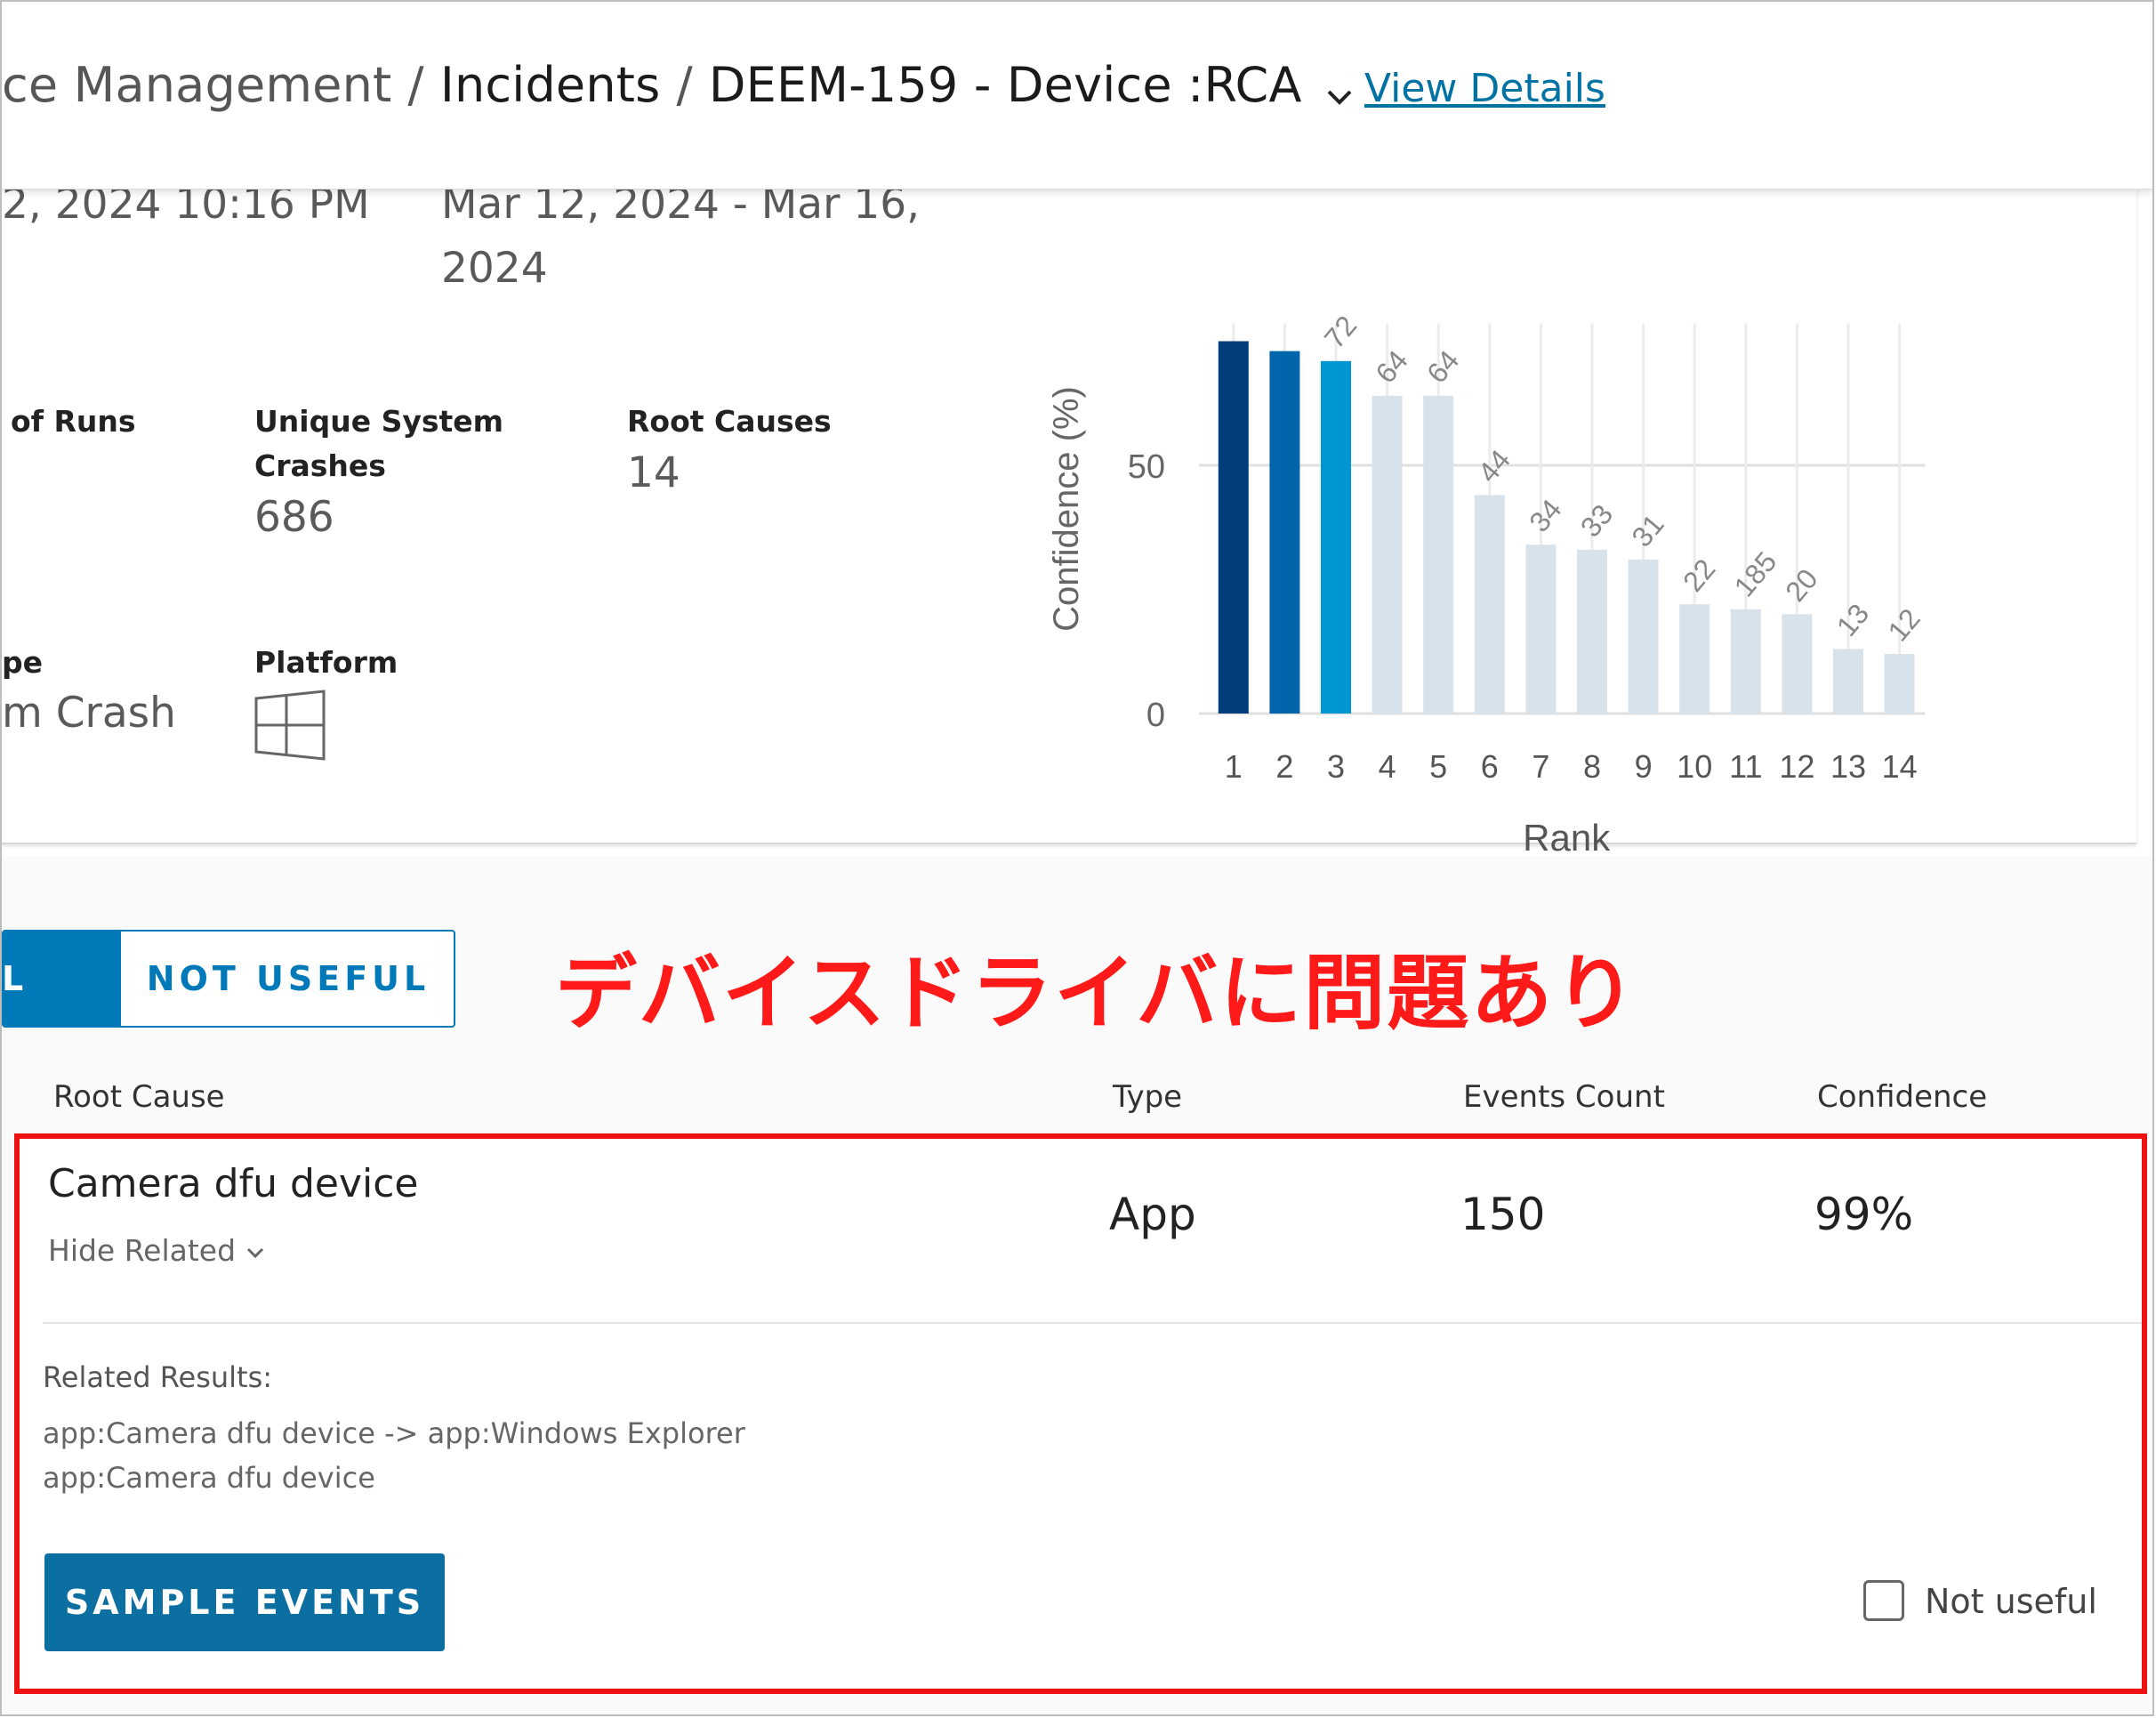  What do you see at coordinates (1797, 766) in the screenshot?
I see `x-tick-label: 12` at bounding box center [1797, 766].